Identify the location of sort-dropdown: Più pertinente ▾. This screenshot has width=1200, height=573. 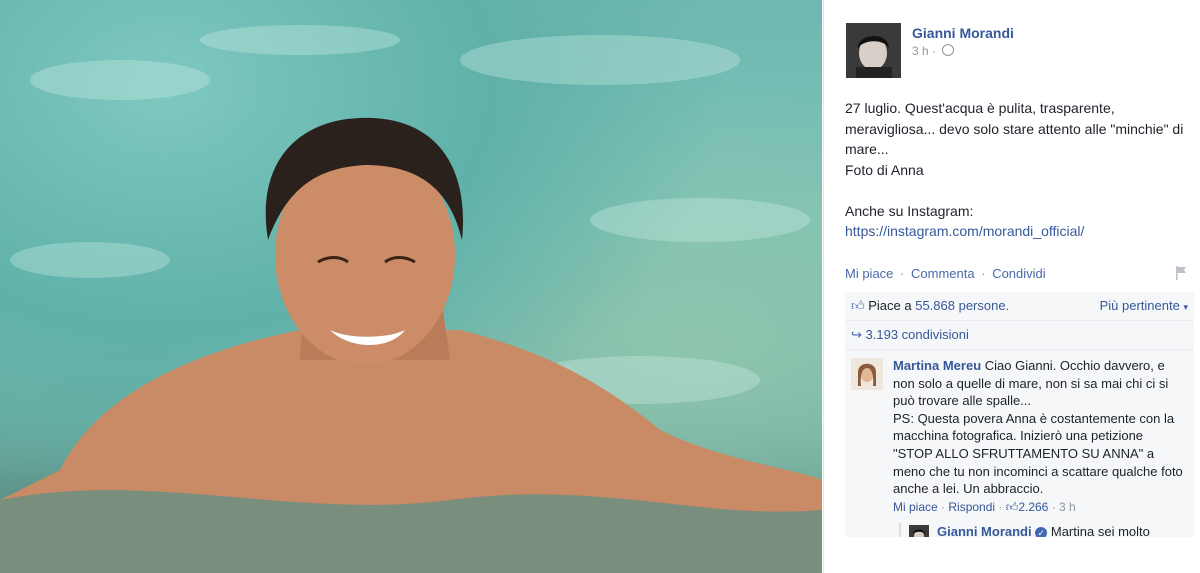
(1144, 306).